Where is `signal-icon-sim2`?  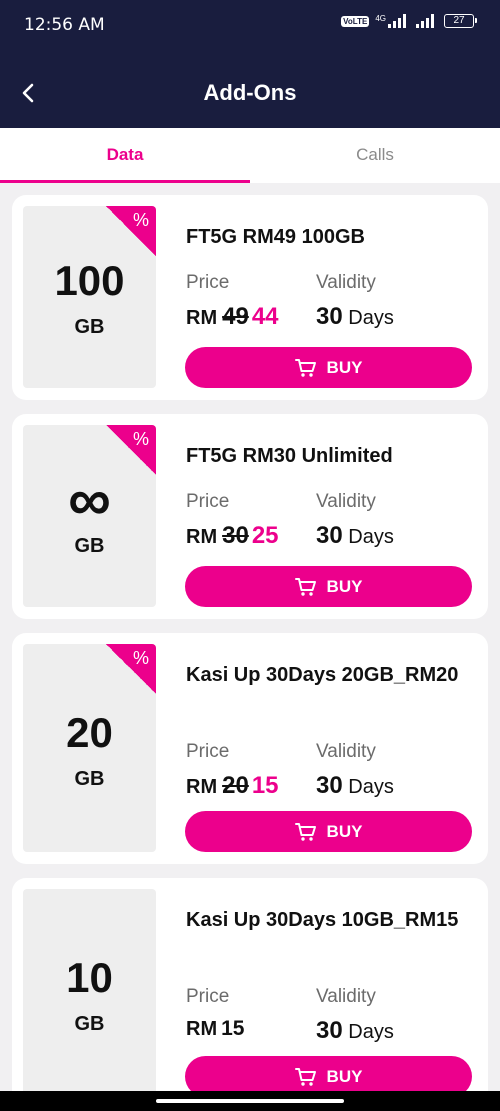 signal-icon-sim2 is located at coordinates (425, 21).